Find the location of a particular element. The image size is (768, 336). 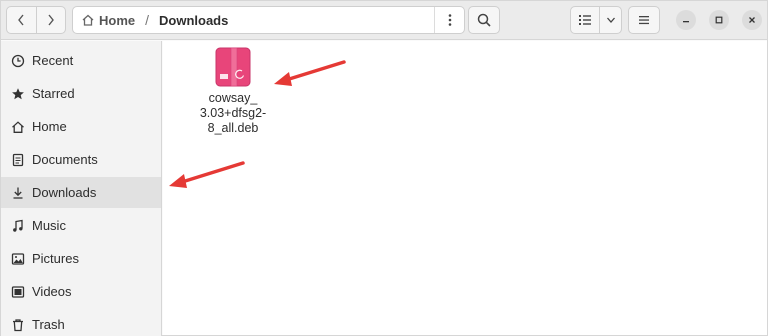

sidebar-item-label: Videos is located at coordinates (52, 291).